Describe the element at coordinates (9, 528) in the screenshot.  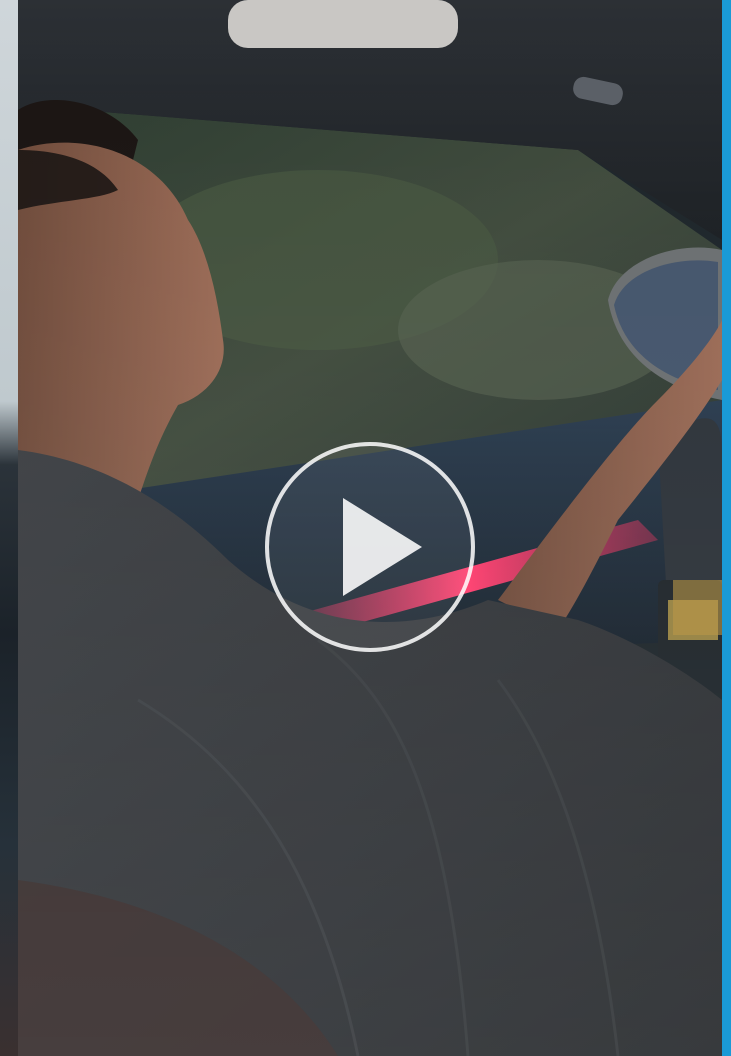
I see `previous-slide-edge` at that location.